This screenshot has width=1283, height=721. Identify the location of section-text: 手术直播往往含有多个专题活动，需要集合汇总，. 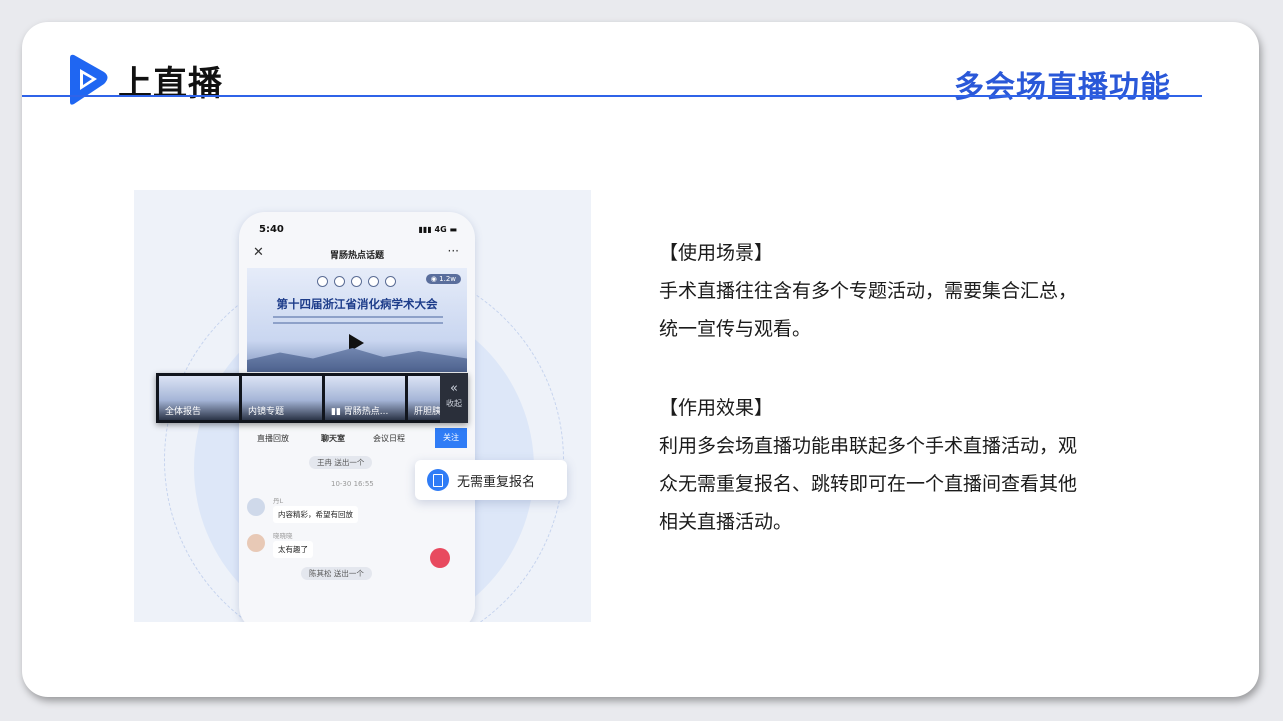
(868, 291).